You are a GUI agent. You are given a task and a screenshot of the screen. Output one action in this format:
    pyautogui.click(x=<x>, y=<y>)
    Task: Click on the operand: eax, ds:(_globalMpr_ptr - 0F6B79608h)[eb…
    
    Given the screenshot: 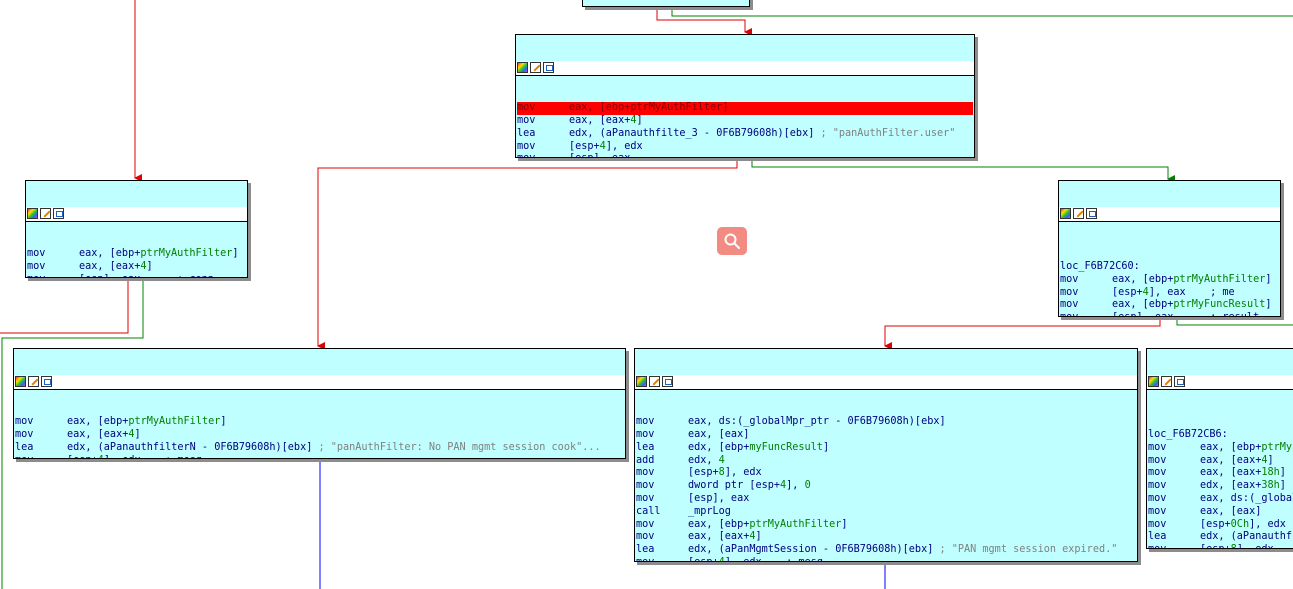 What is the action you would take?
    pyautogui.click(x=817, y=422)
    